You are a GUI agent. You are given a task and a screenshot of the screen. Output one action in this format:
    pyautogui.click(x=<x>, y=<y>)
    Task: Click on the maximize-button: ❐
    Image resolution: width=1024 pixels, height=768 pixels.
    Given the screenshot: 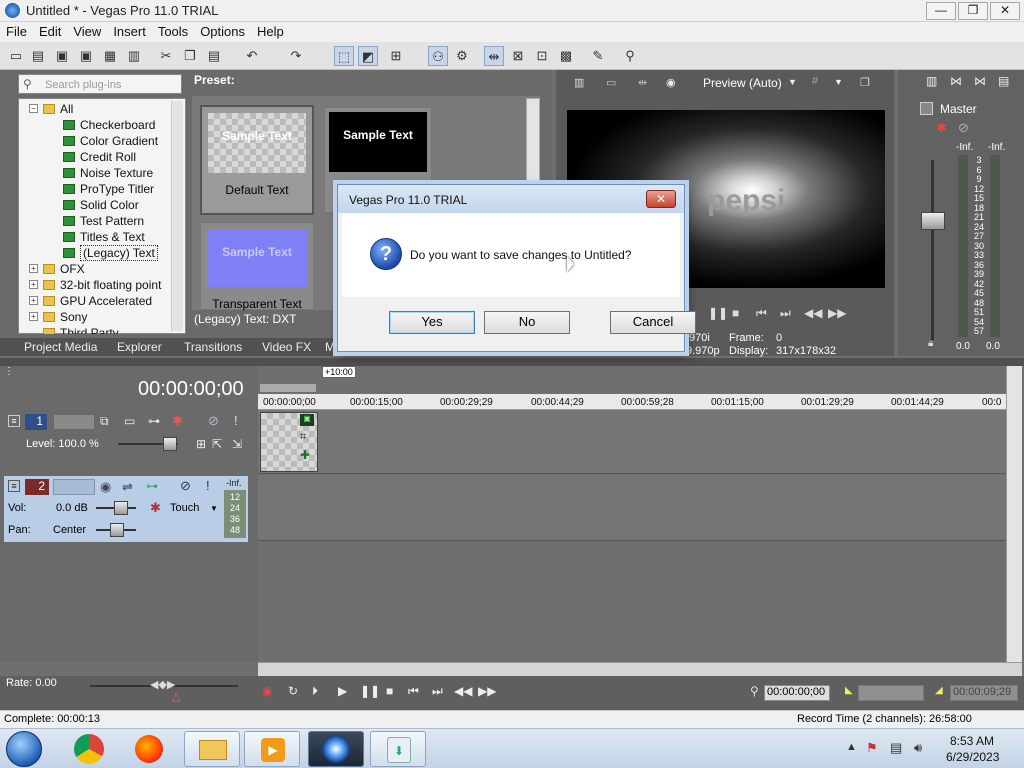 What is the action you would take?
    pyautogui.click(x=973, y=11)
    